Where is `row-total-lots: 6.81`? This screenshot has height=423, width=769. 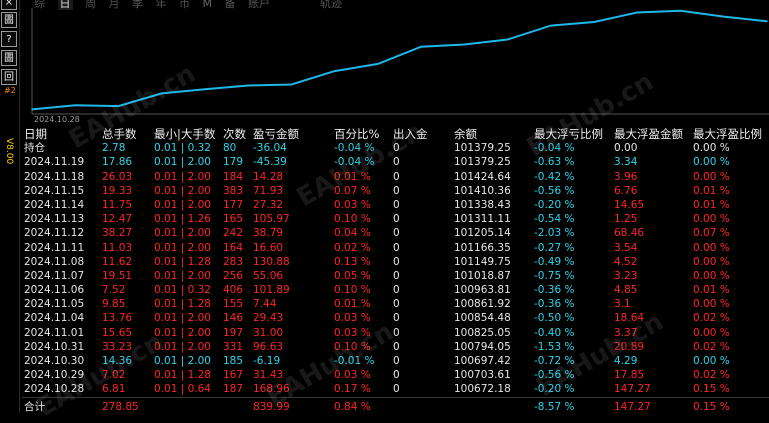
row-total-lots: 6.81 is located at coordinates (114, 389).